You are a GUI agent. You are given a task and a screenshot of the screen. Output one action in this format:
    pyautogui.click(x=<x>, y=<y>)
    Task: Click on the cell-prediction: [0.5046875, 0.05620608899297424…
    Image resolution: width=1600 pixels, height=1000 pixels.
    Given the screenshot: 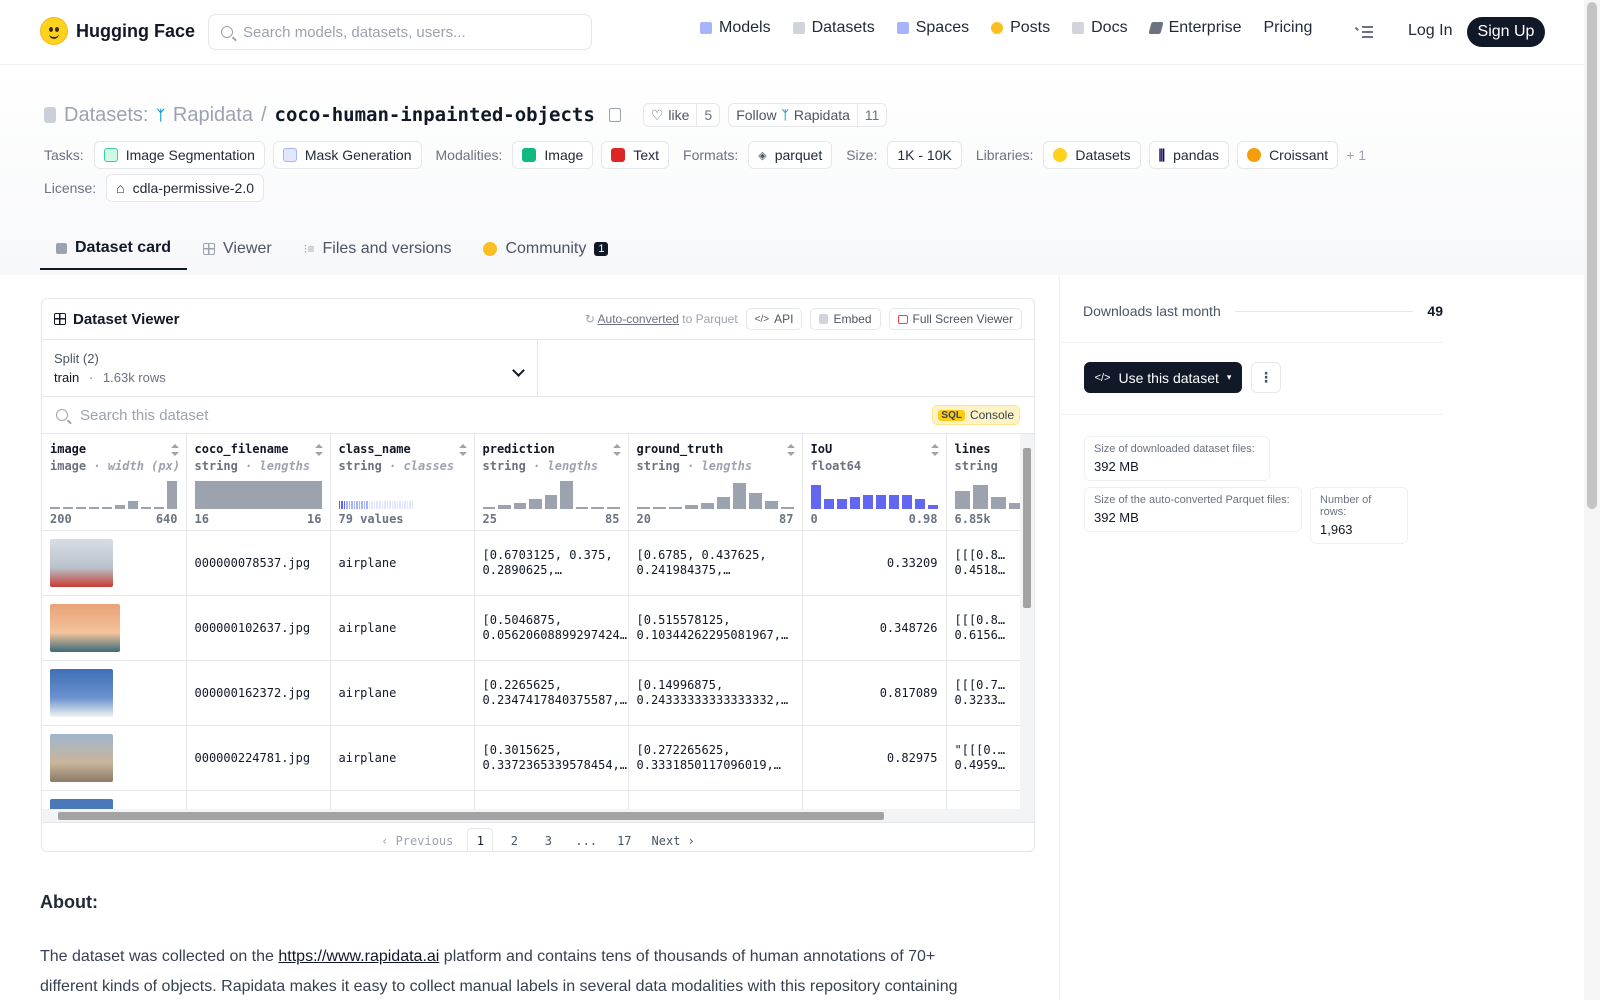 What is the action you would take?
    pyautogui.click(x=551, y=628)
    